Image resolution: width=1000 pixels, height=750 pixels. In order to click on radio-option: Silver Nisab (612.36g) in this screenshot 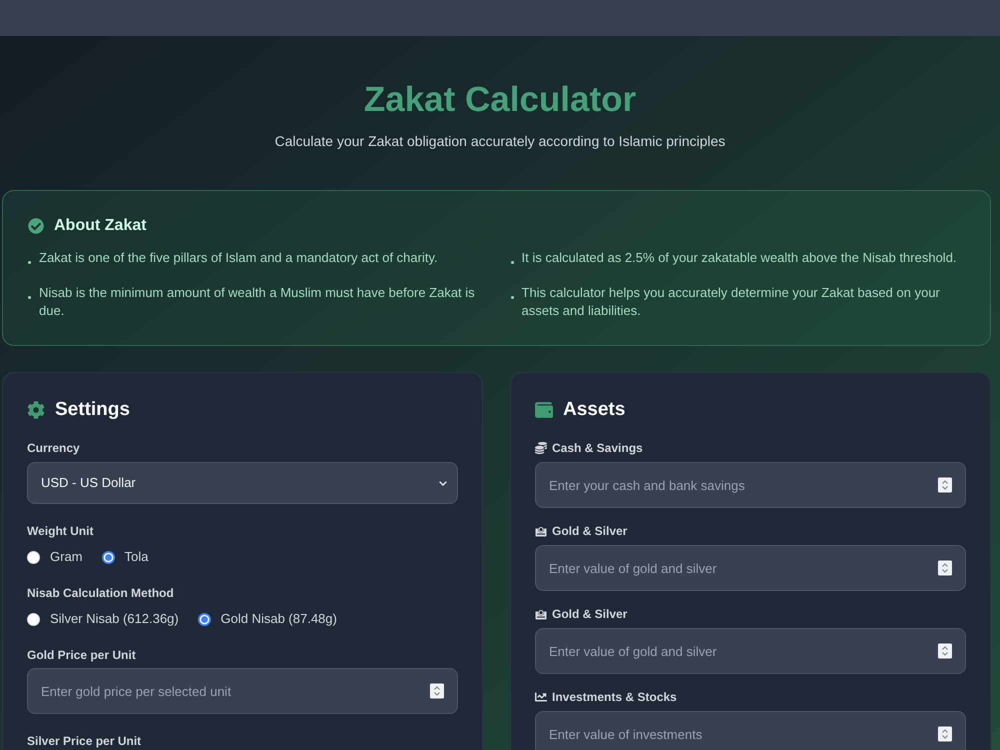, I will do `click(103, 619)`.